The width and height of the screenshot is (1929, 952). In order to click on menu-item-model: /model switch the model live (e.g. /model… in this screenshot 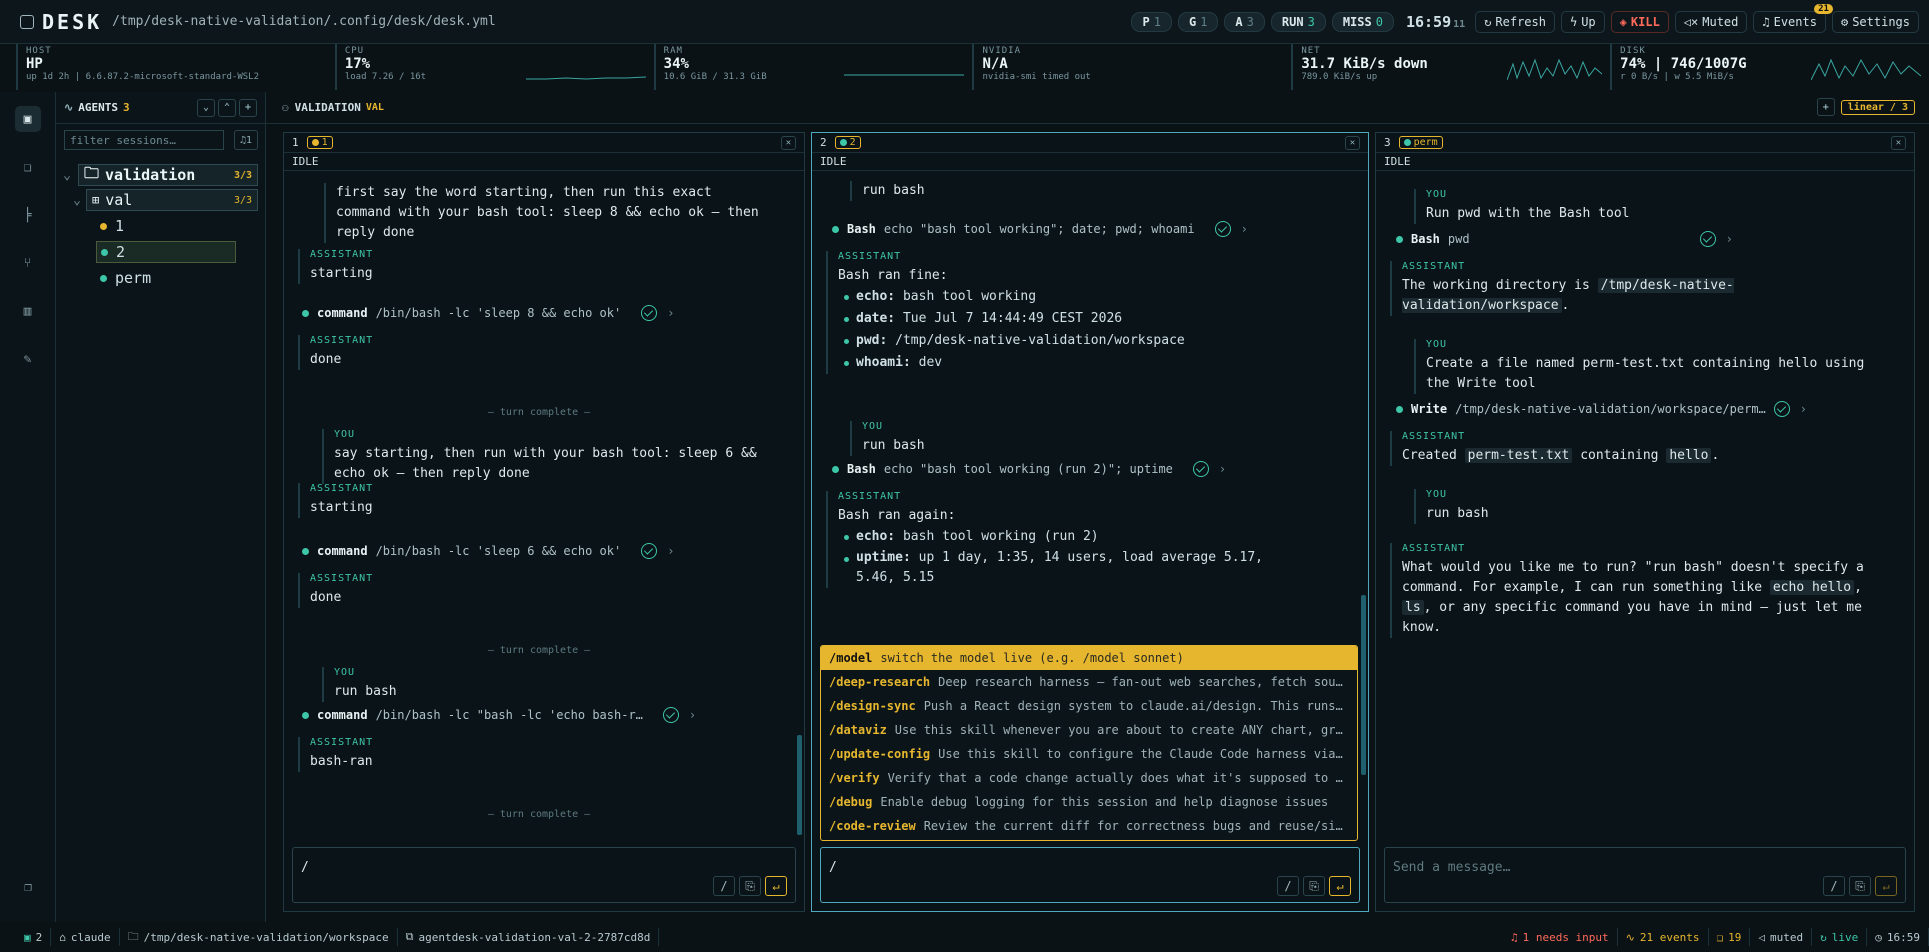, I will do `click(1089, 658)`.